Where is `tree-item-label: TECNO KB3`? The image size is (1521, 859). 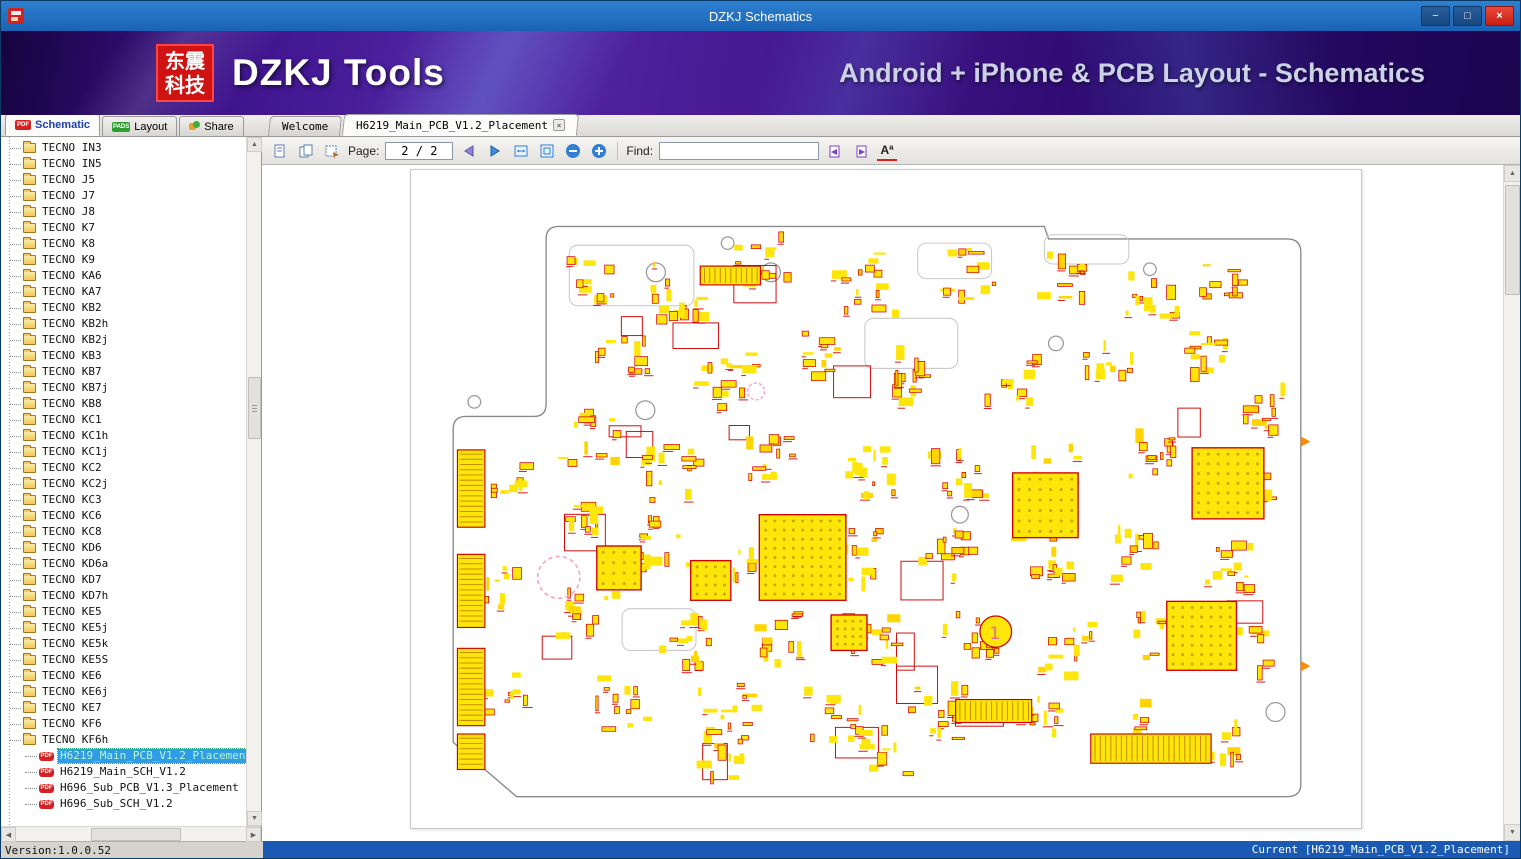
tree-item-label: TECNO KB3 is located at coordinates (72, 355).